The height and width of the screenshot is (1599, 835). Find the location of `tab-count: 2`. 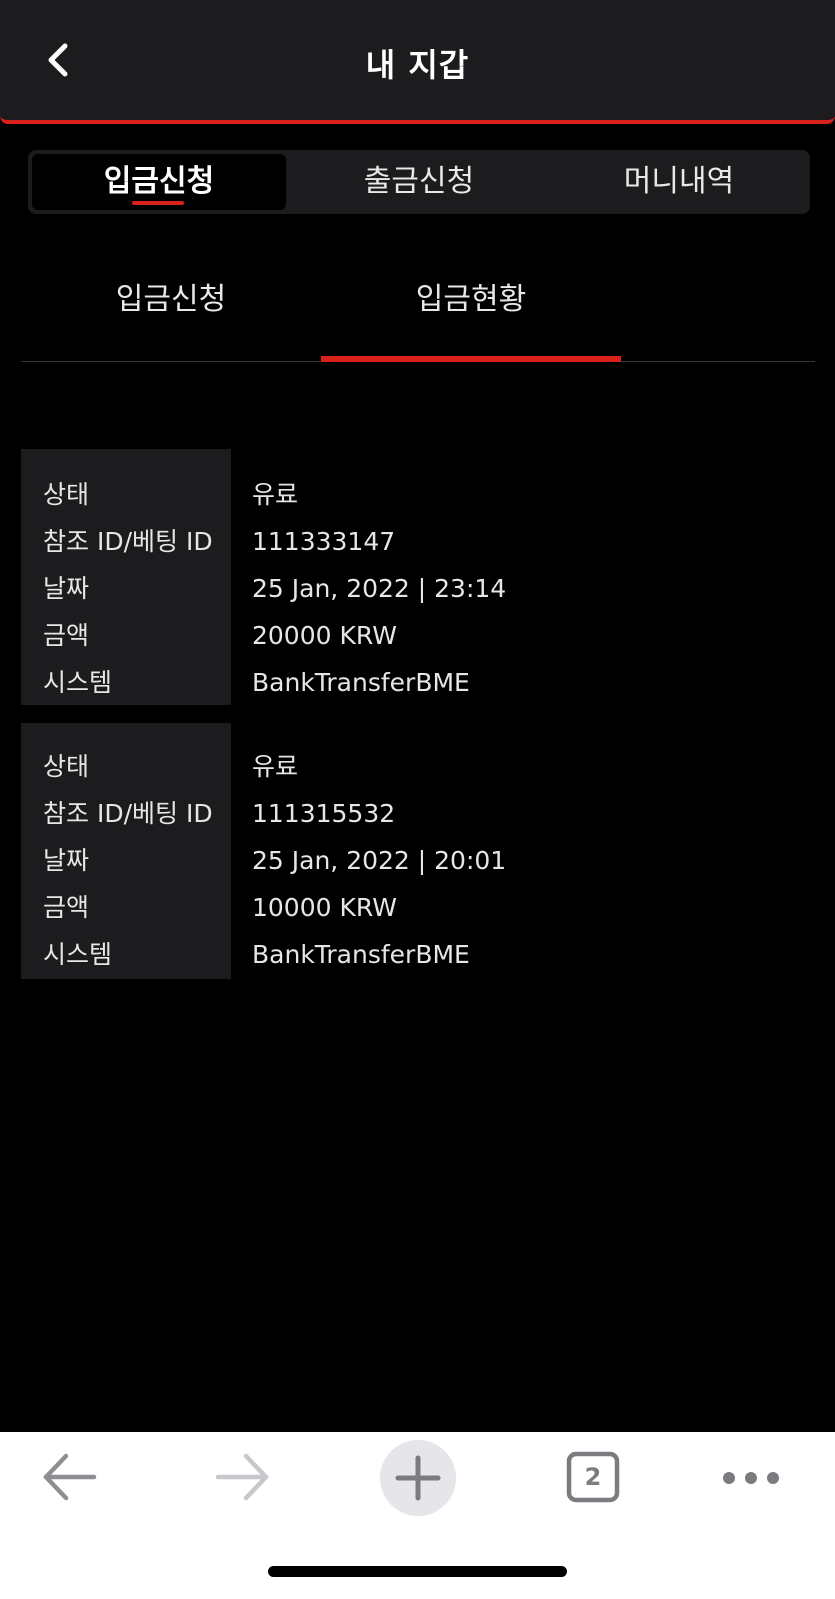

tab-count: 2 is located at coordinates (593, 1477).